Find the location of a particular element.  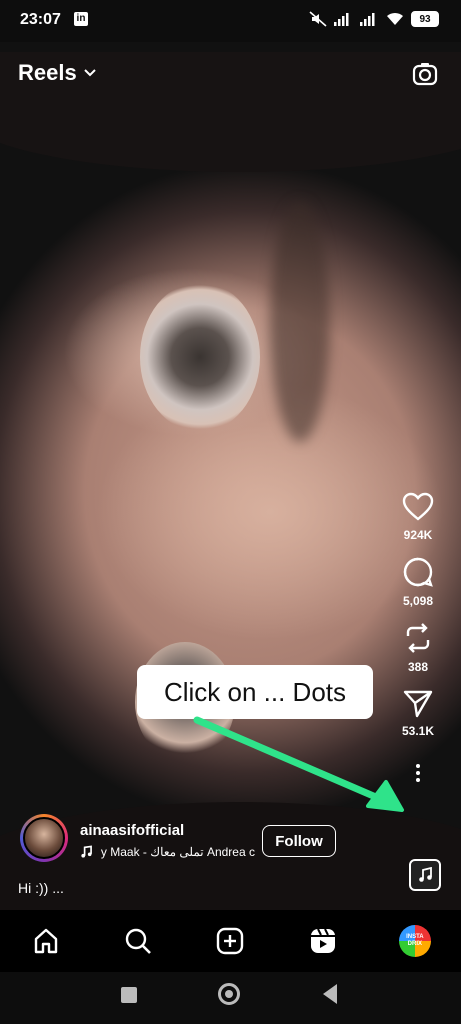

video-frame-brow is located at coordinates (300, 322).